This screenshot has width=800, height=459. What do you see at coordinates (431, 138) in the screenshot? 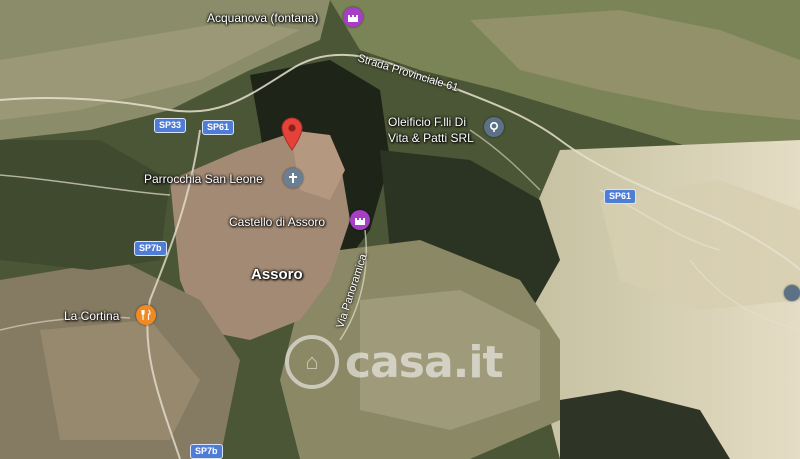
I see `place-label-oleificio-line2: Vita & Patti SRL` at bounding box center [431, 138].